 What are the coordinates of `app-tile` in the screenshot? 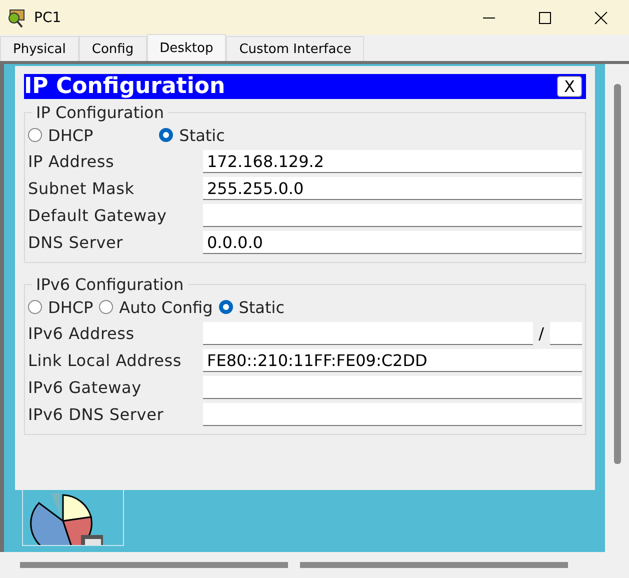 It's located at (73, 517).